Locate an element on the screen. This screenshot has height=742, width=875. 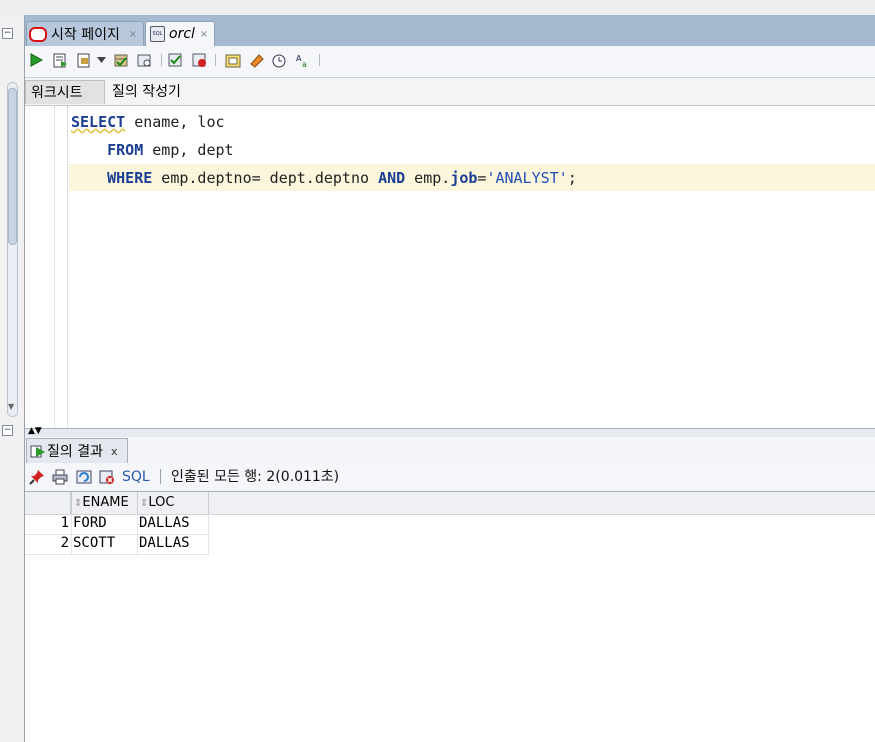
row-number-header is located at coordinates (48, 503).